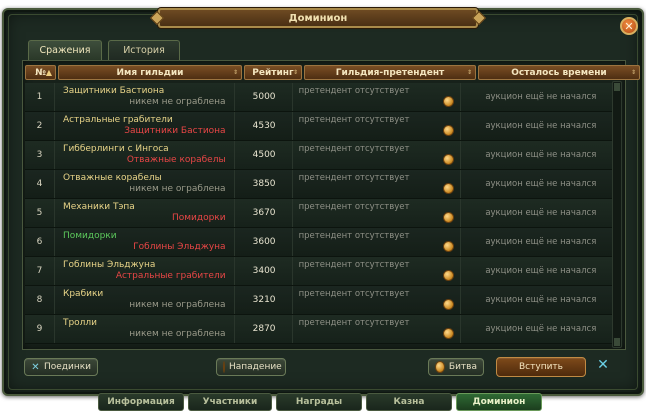  I want to click on column-num-label: №, so click(40, 72).